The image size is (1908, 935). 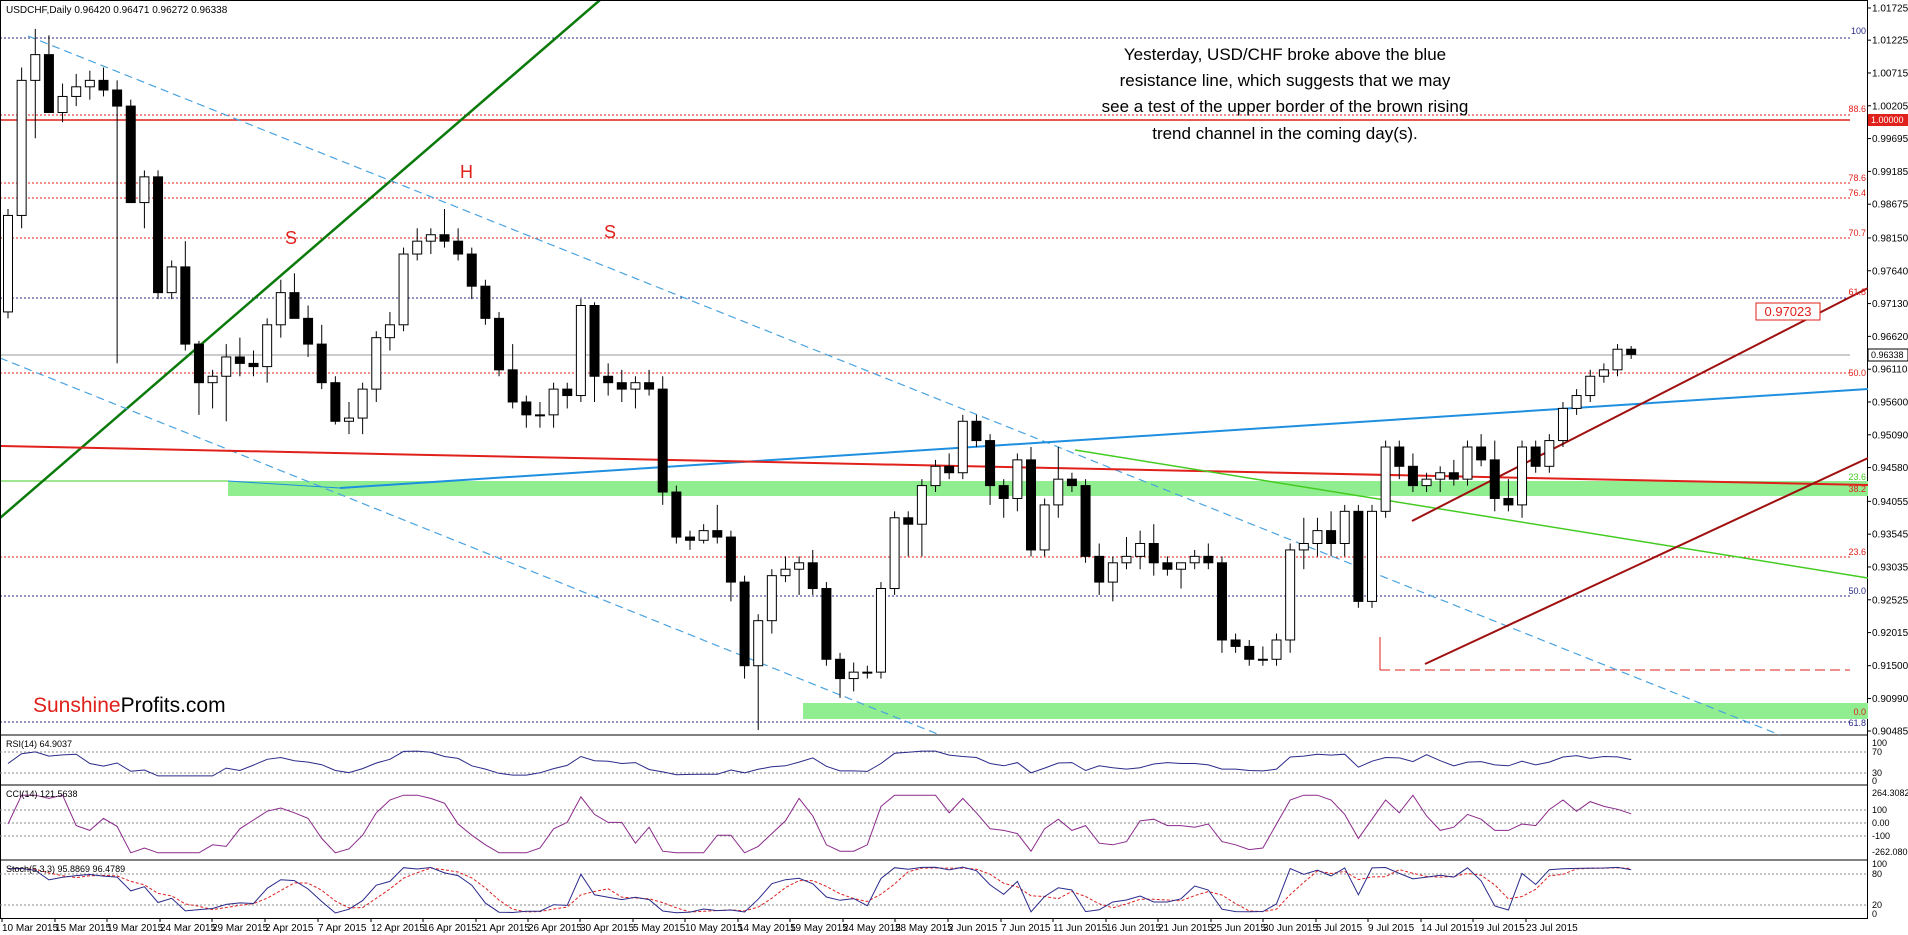 What do you see at coordinates (872, 928) in the screenshot?
I see `date-tick-label: 24 May 2015` at bounding box center [872, 928].